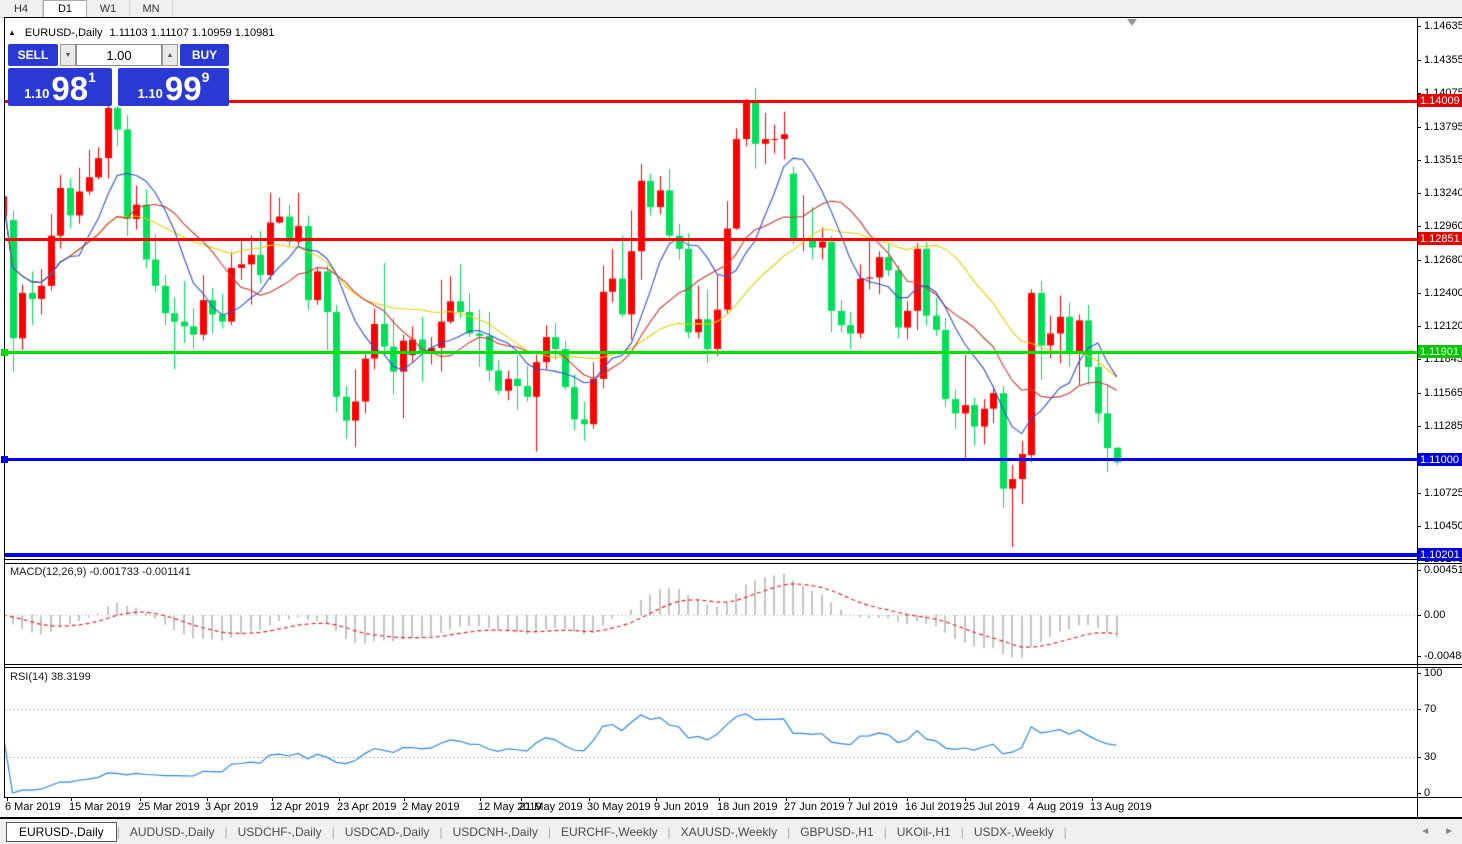 This screenshot has width=1462, height=844. Describe the element at coordinates (204, 55) in the screenshot. I see `buy-button: BUY` at that location.